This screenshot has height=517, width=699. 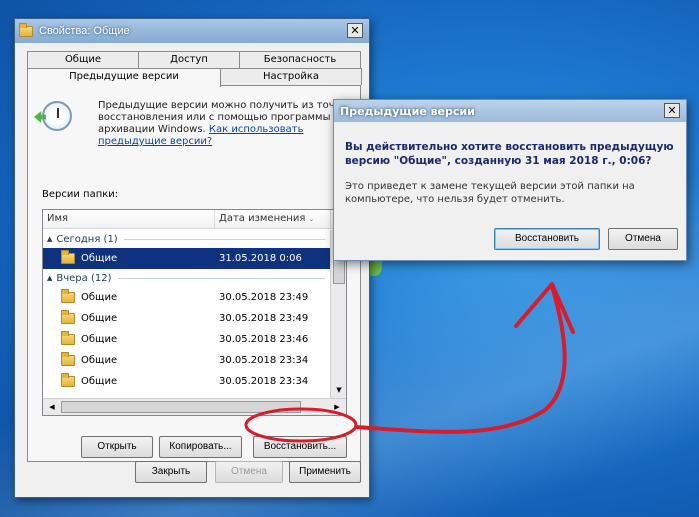 What do you see at coordinates (337, 407) in the screenshot?
I see `scroll-right-arrow-icon: ▶` at bounding box center [337, 407].